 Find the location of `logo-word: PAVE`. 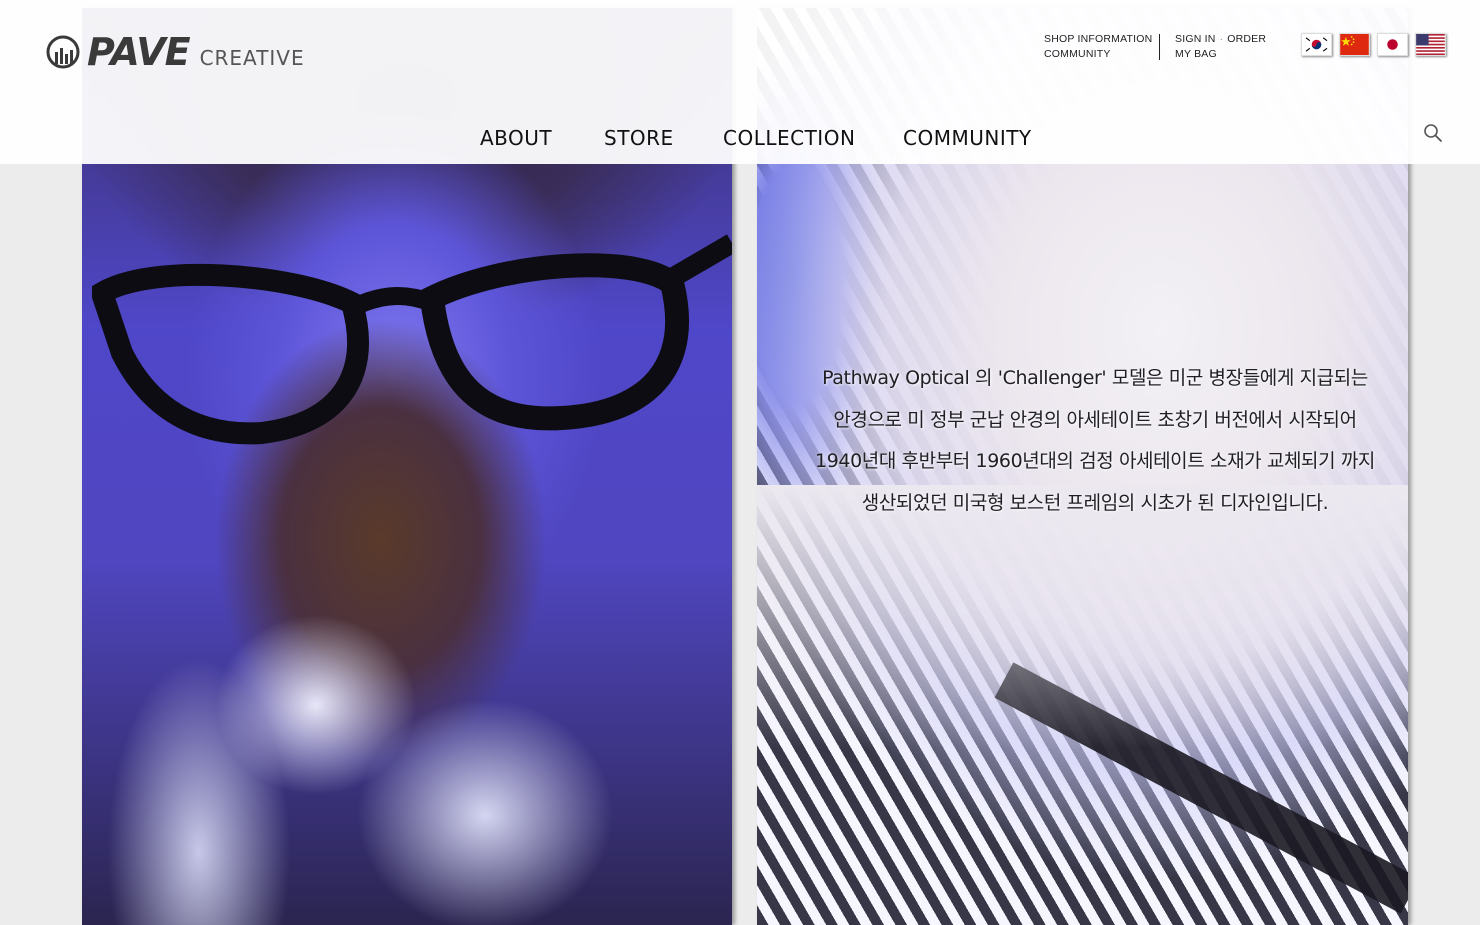

logo-word: PAVE is located at coordinates (139, 52).